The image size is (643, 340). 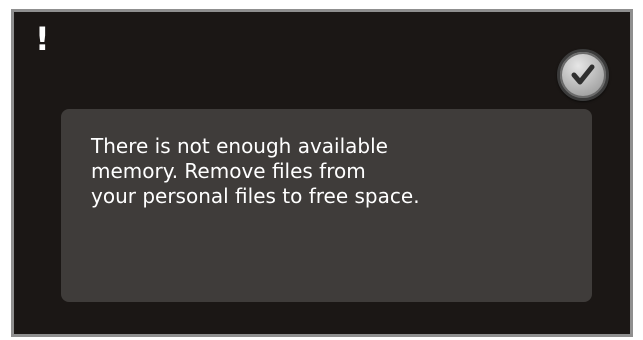 I want to click on exclamation-icon: !, so click(x=42, y=39).